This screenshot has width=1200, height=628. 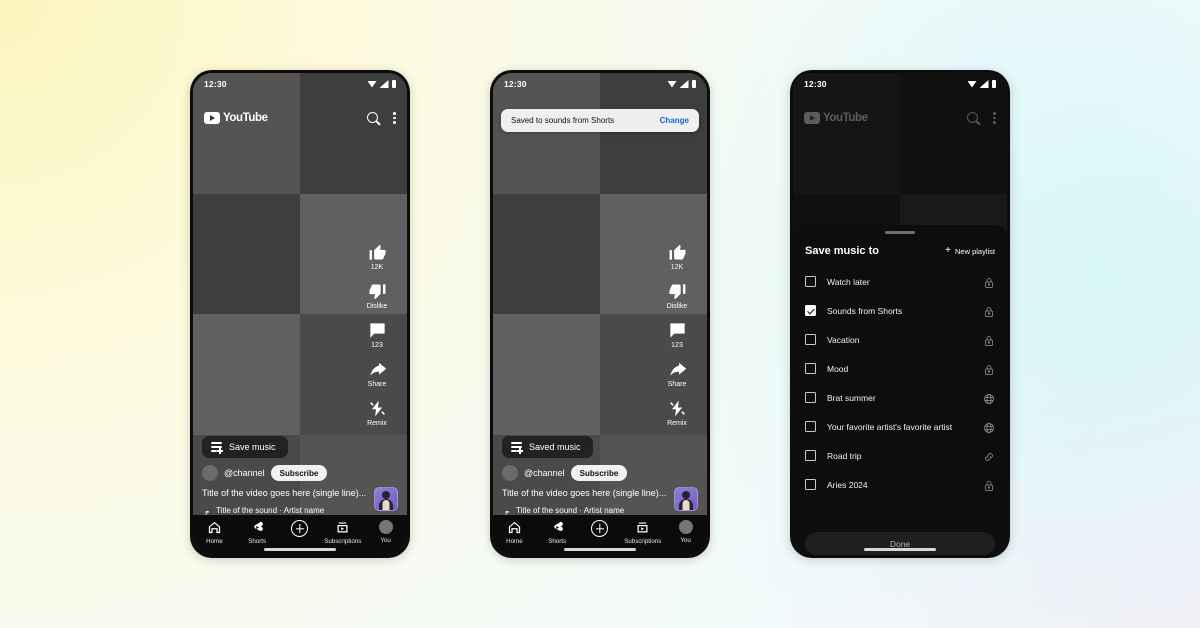 I want to click on saved-toast: Saved to sounds from Shorts Change, so click(x=600, y=120).